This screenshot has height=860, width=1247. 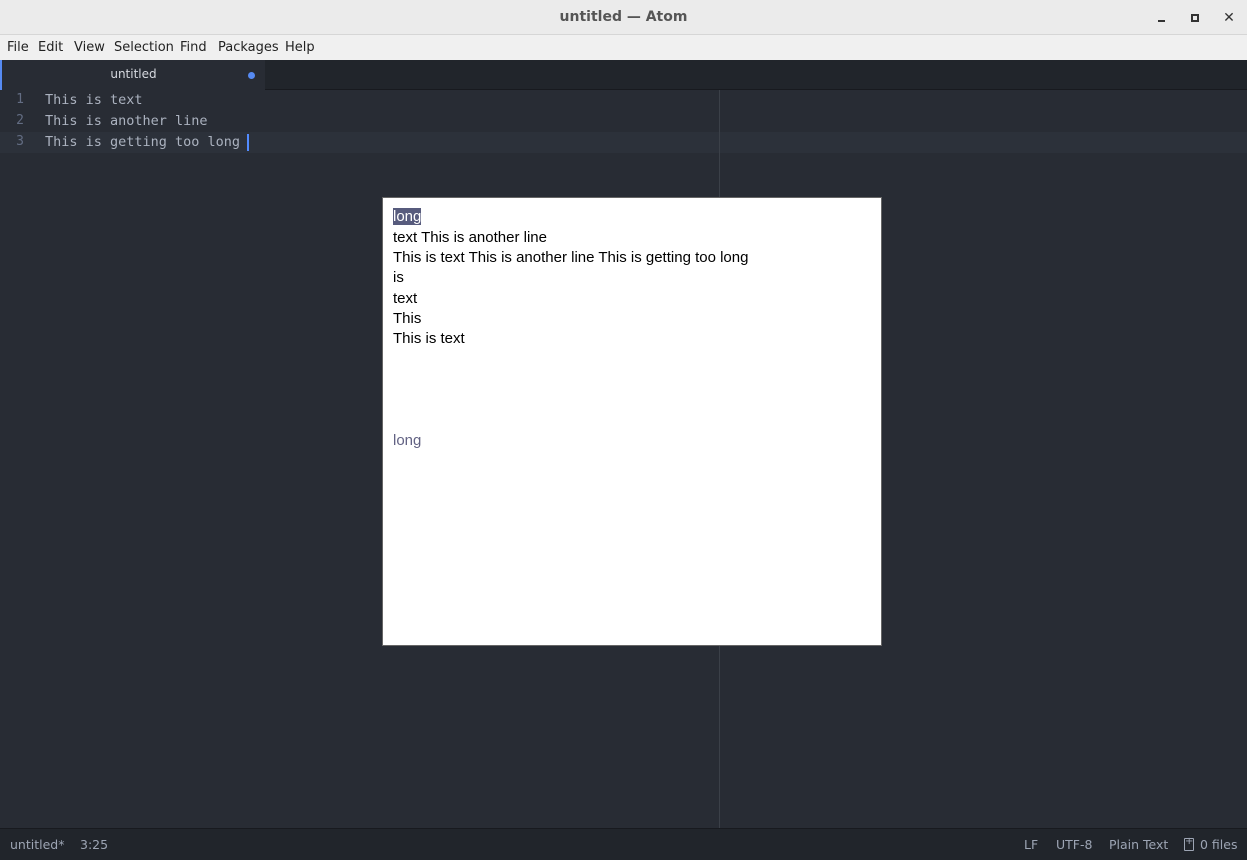 I want to click on window-title: untitled — Atom, so click(x=623, y=17).